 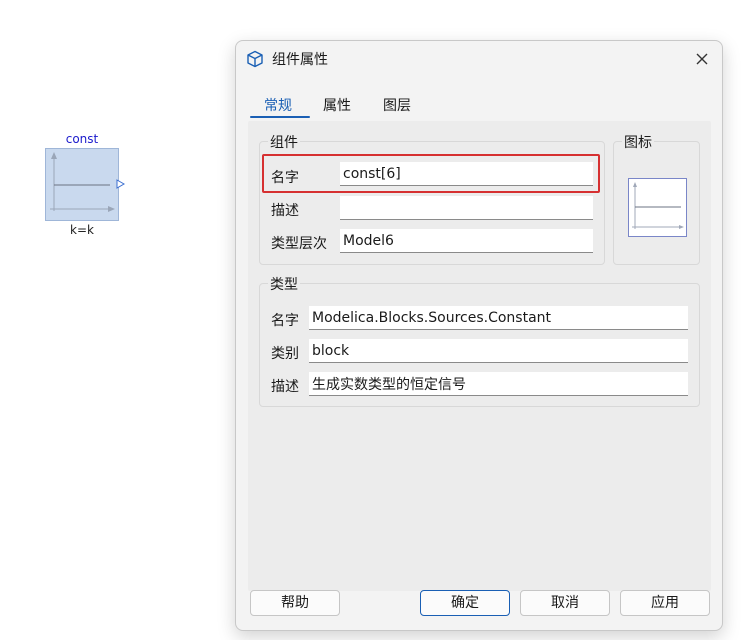 I want to click on component-description-field, so click(x=466, y=208).